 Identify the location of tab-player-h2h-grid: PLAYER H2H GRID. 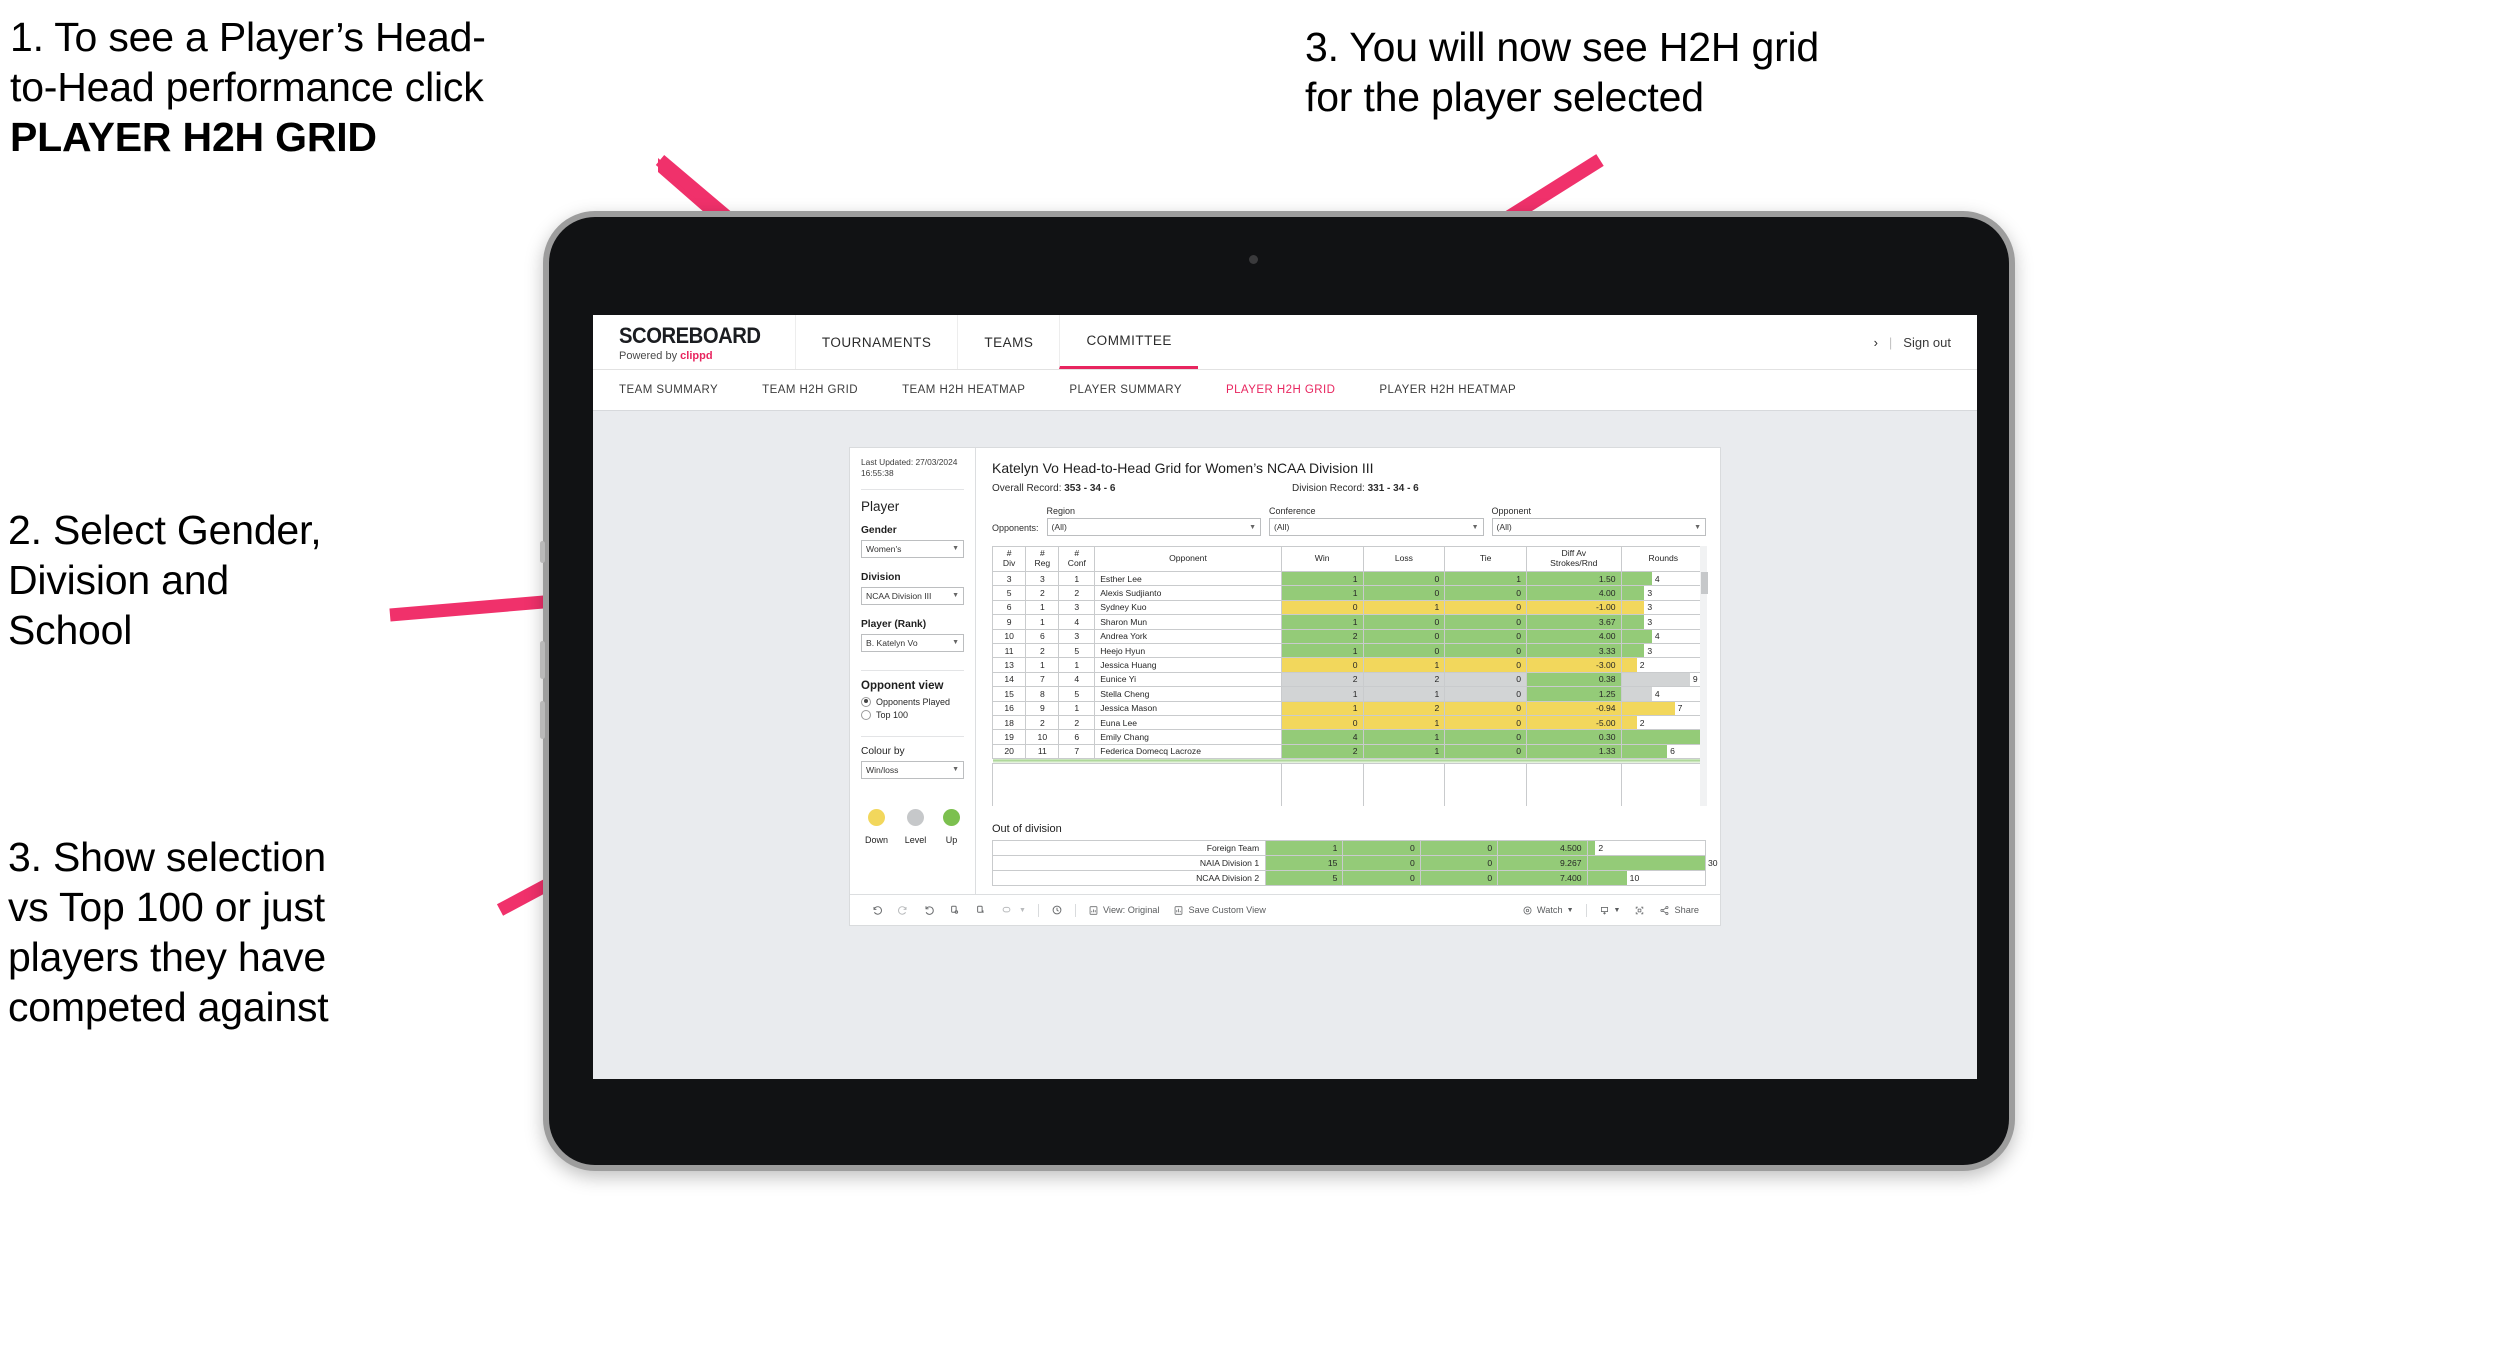
(1280, 390).